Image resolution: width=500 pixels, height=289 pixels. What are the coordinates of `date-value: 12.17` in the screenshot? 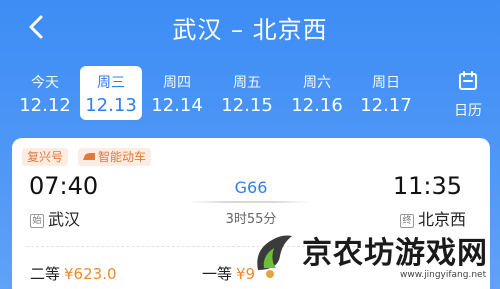 It's located at (386, 105).